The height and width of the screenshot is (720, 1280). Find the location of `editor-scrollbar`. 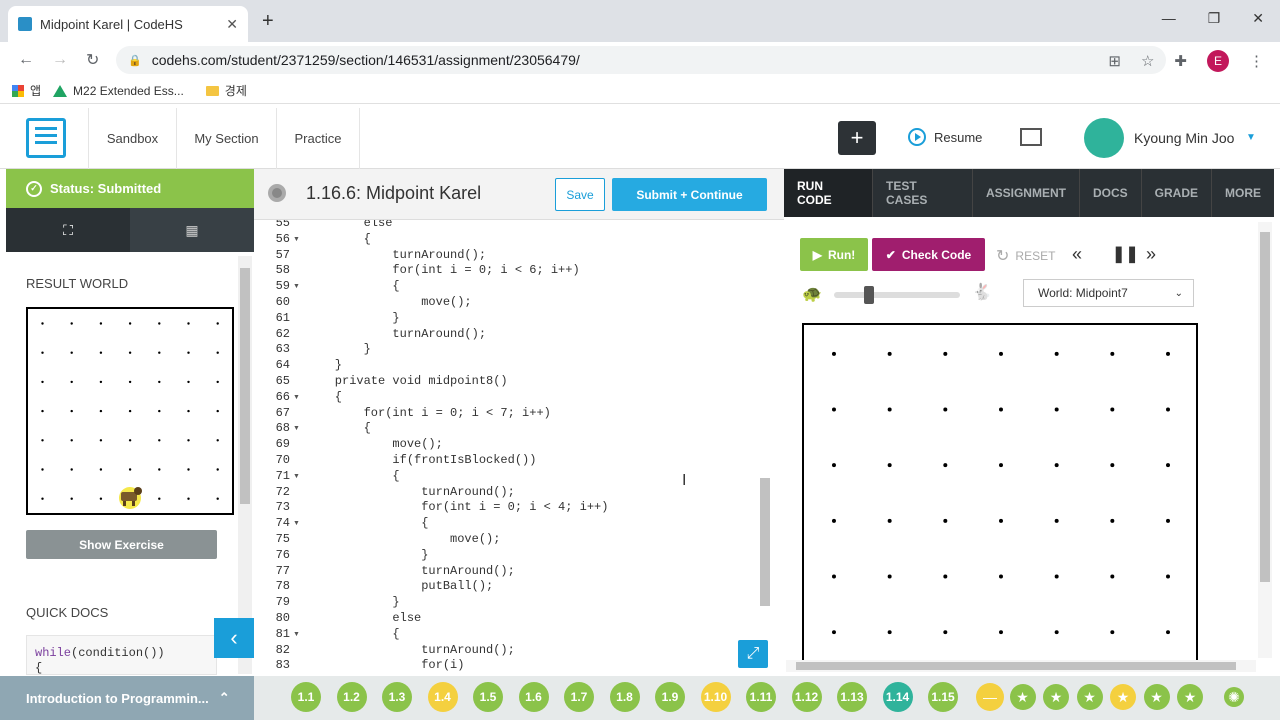

editor-scrollbar is located at coordinates (764, 447).